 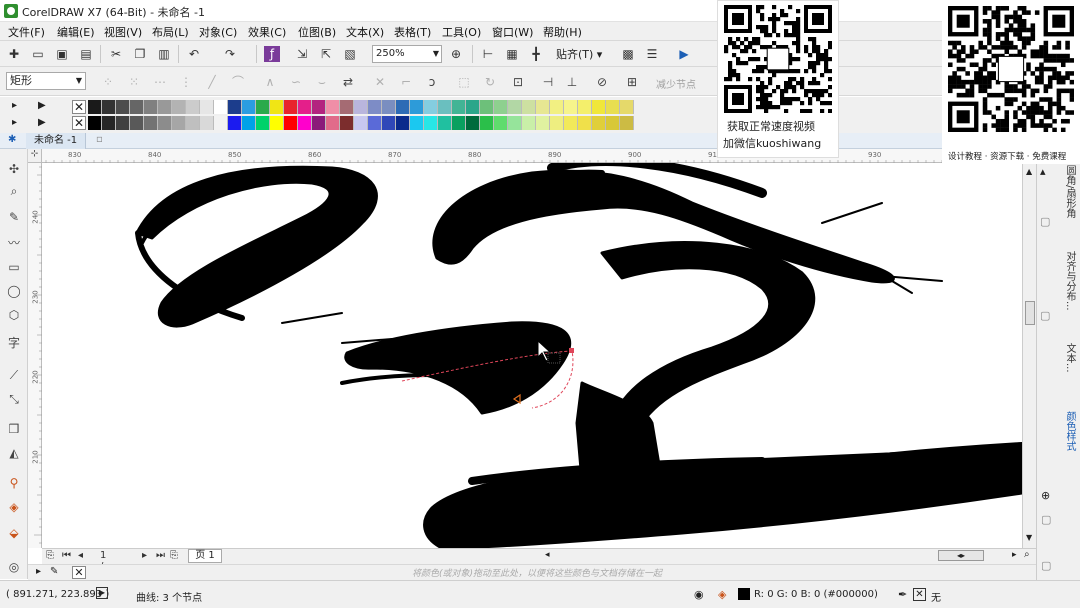 I want to click on cut-icon: ✂, so click(x=116, y=54).